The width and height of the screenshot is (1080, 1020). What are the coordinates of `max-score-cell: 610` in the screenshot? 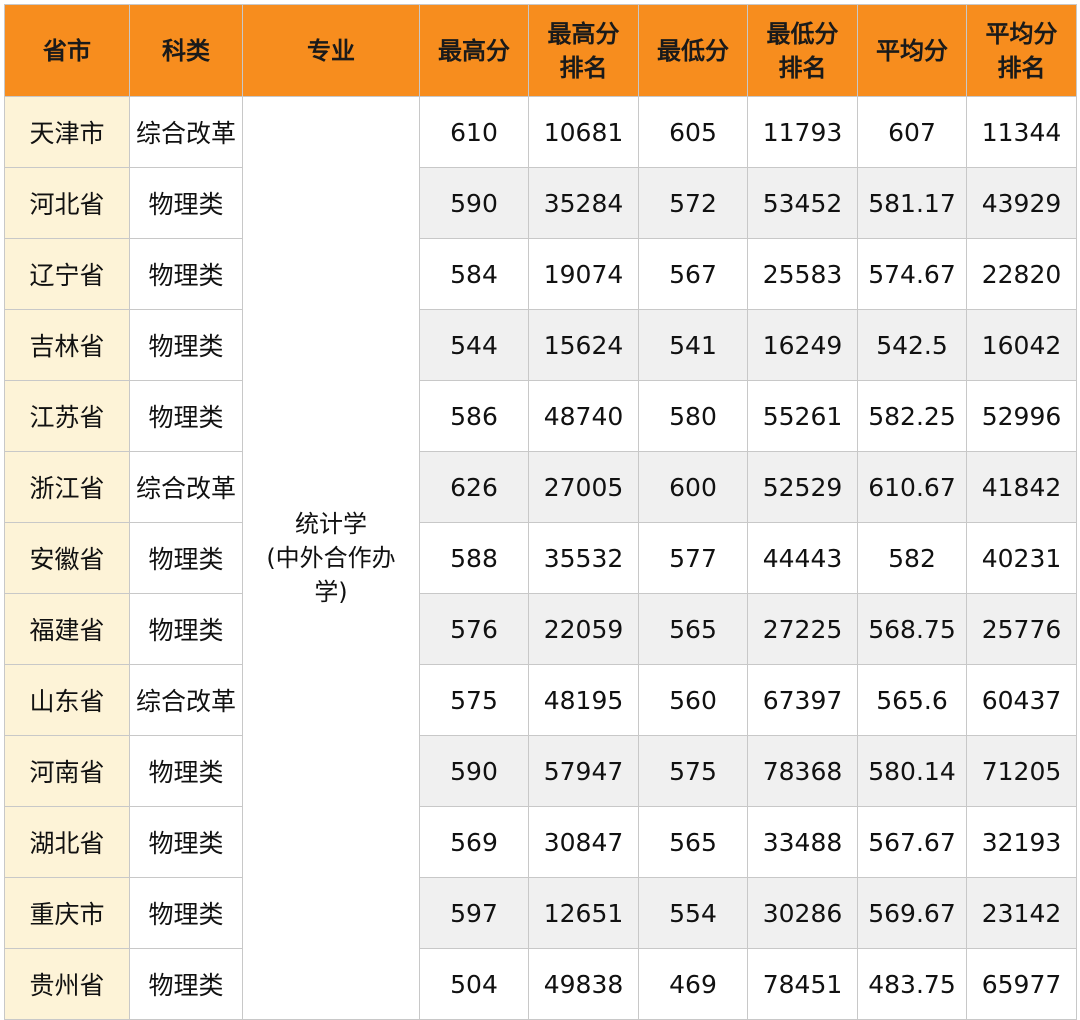 It's located at (474, 132).